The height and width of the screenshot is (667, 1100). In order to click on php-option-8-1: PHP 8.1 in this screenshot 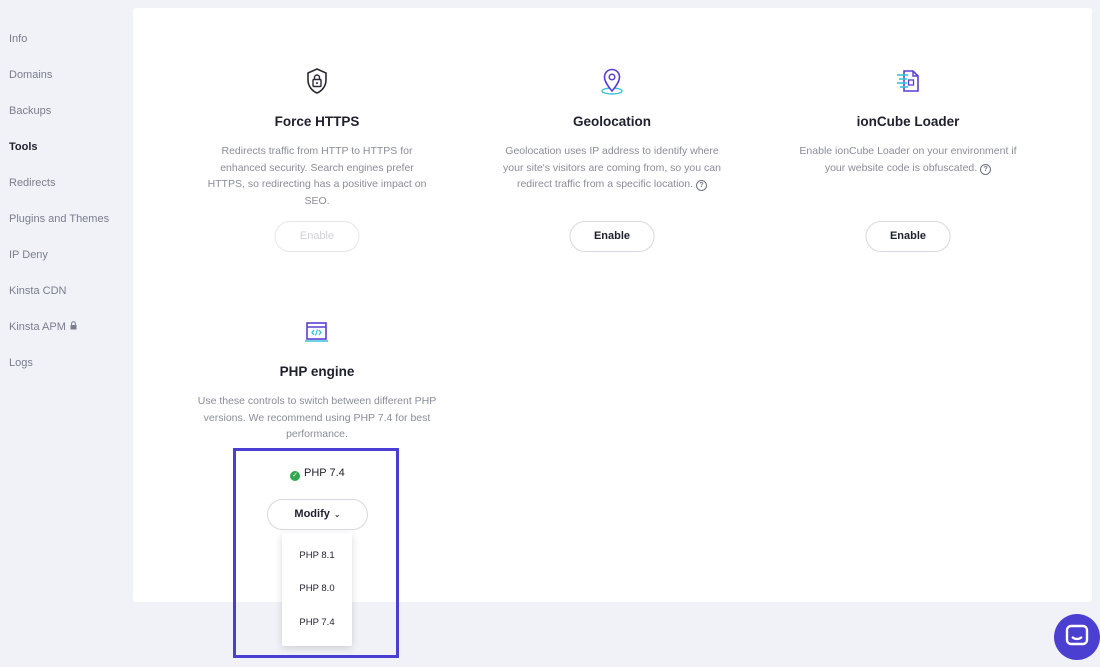, I will do `click(317, 555)`.